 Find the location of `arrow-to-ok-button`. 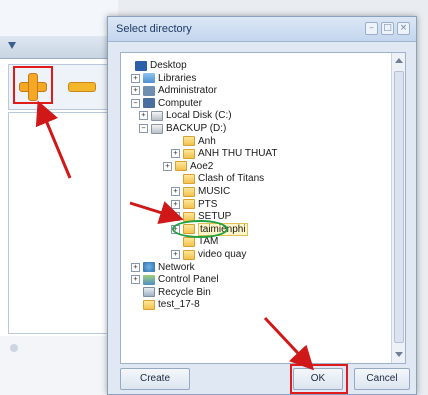

arrow-to-ok-button is located at coordinates (289, 343).